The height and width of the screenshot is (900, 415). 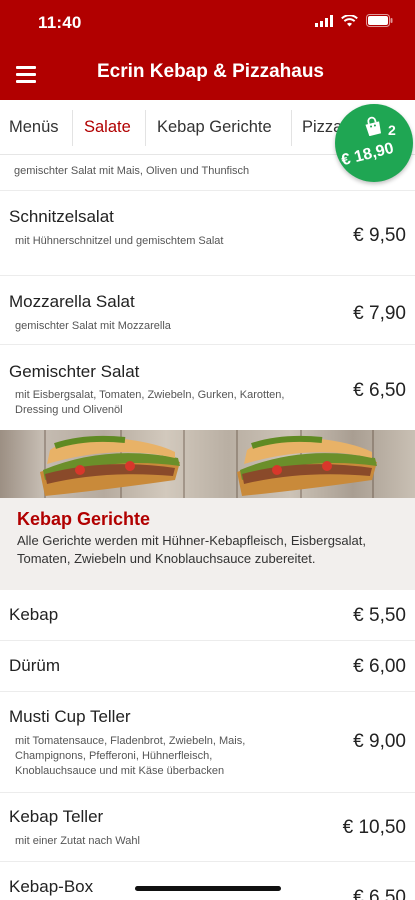 What do you see at coordinates (207, 615) in the screenshot?
I see `menu-item-kebap: Kebap € 5,50` at bounding box center [207, 615].